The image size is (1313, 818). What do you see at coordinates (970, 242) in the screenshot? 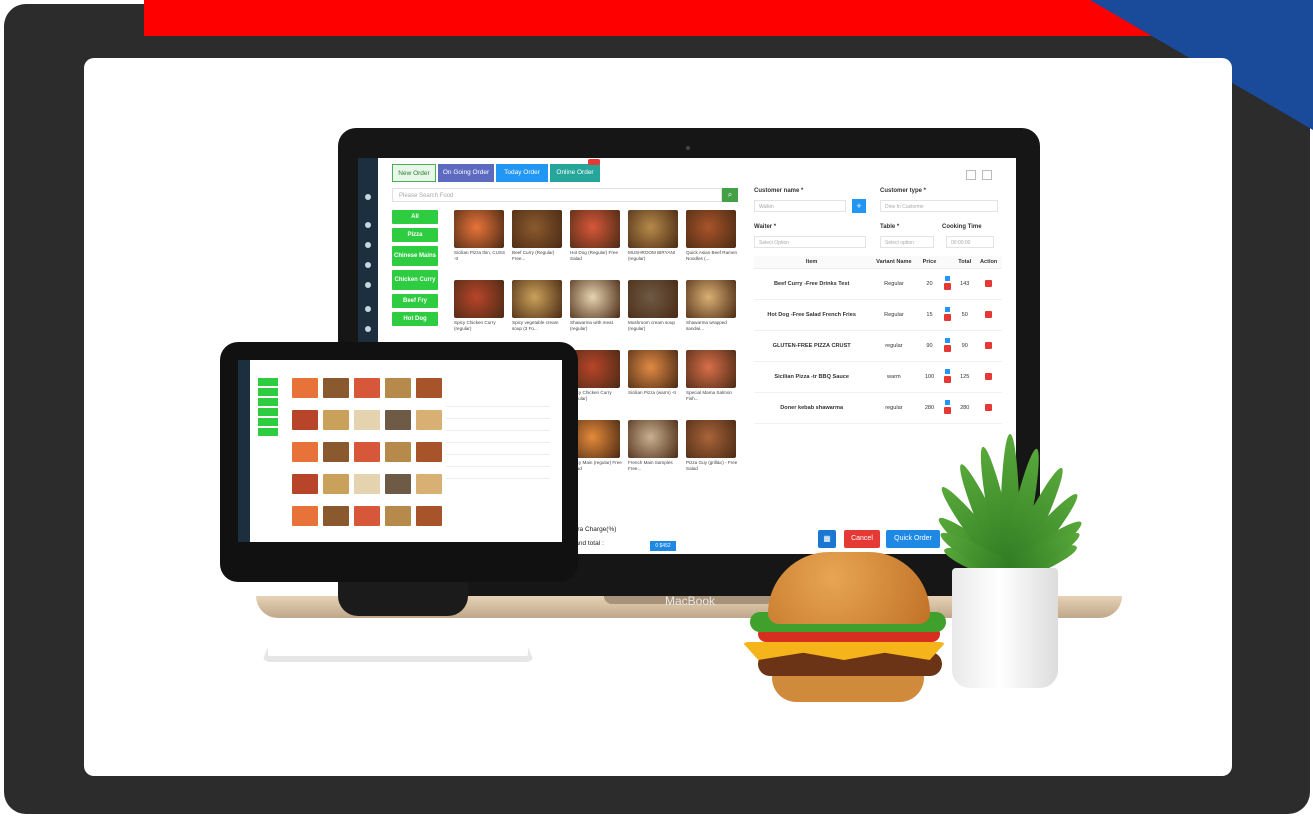
I see `cooking-time-input: 00:00:00` at bounding box center [970, 242].